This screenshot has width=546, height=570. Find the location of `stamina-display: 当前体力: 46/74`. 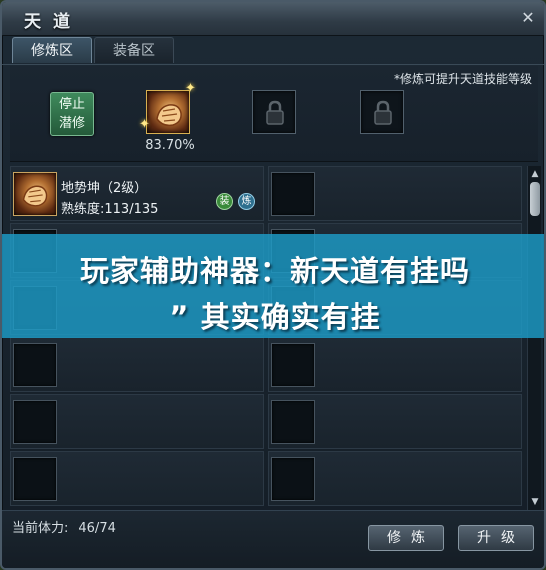

stamina-display: 当前体力: 46/74 is located at coordinates (64, 526).